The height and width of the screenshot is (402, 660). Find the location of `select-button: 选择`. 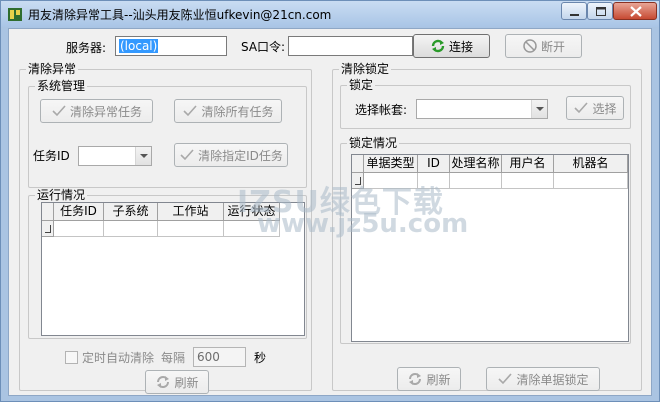

select-button: 选择 is located at coordinates (595, 108).